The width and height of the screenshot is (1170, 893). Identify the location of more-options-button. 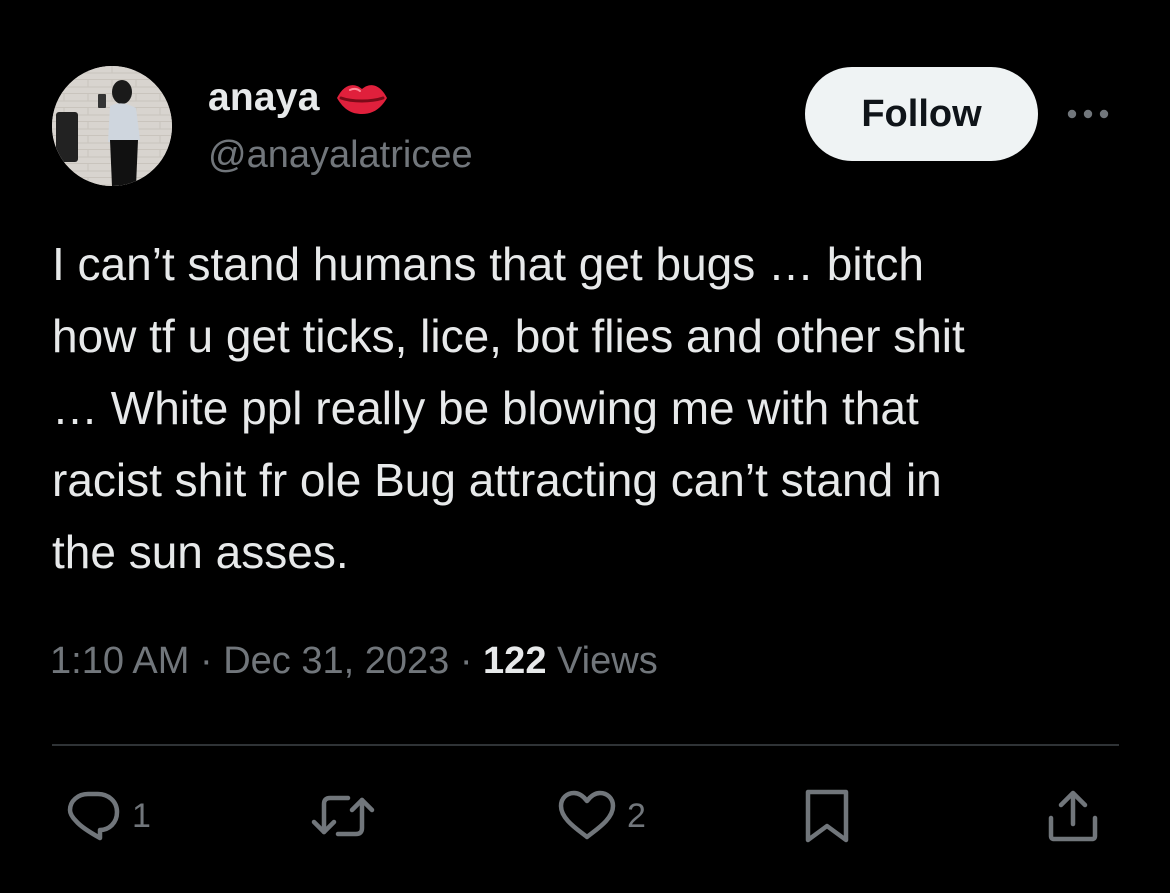
(1088, 114).